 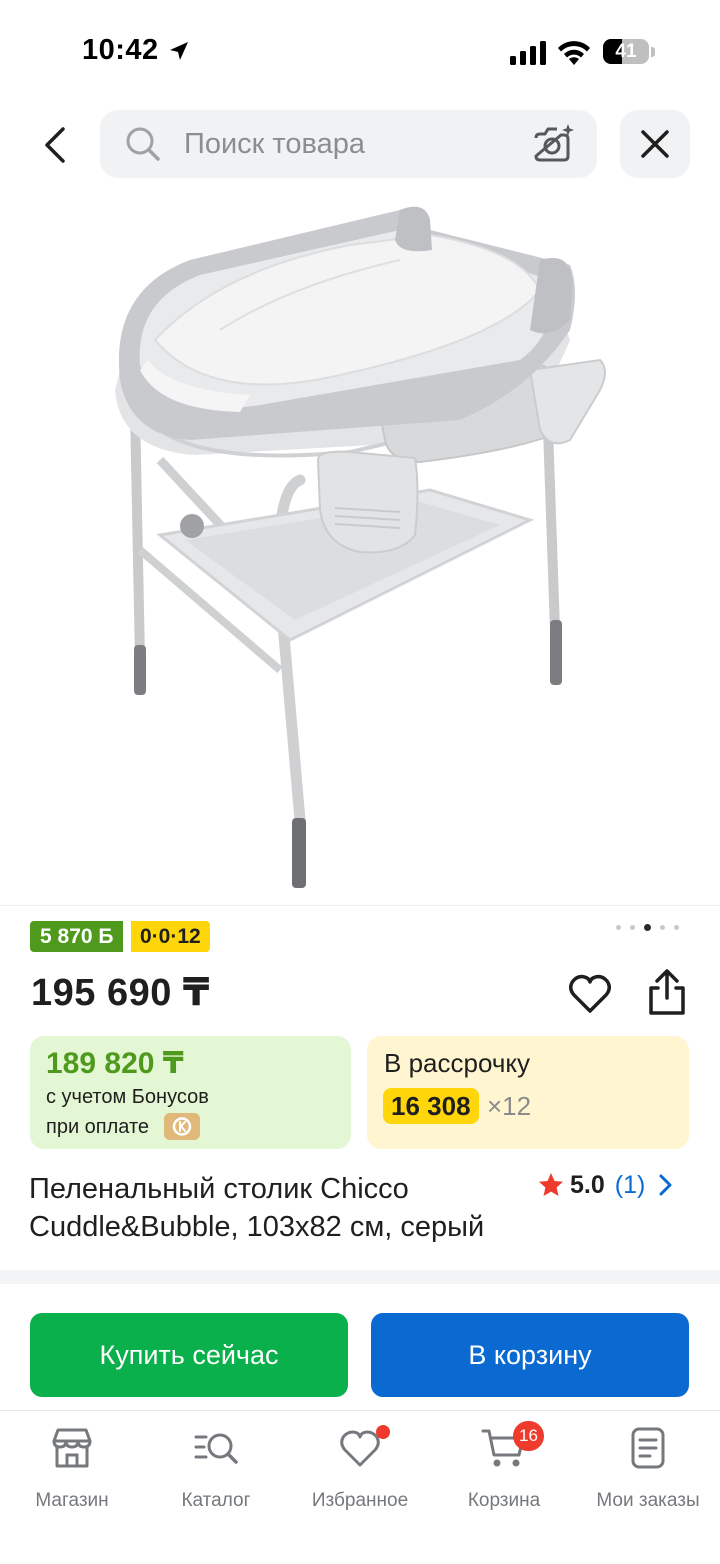 I want to click on bonus-badge: 5 870 Б, so click(x=77, y=936).